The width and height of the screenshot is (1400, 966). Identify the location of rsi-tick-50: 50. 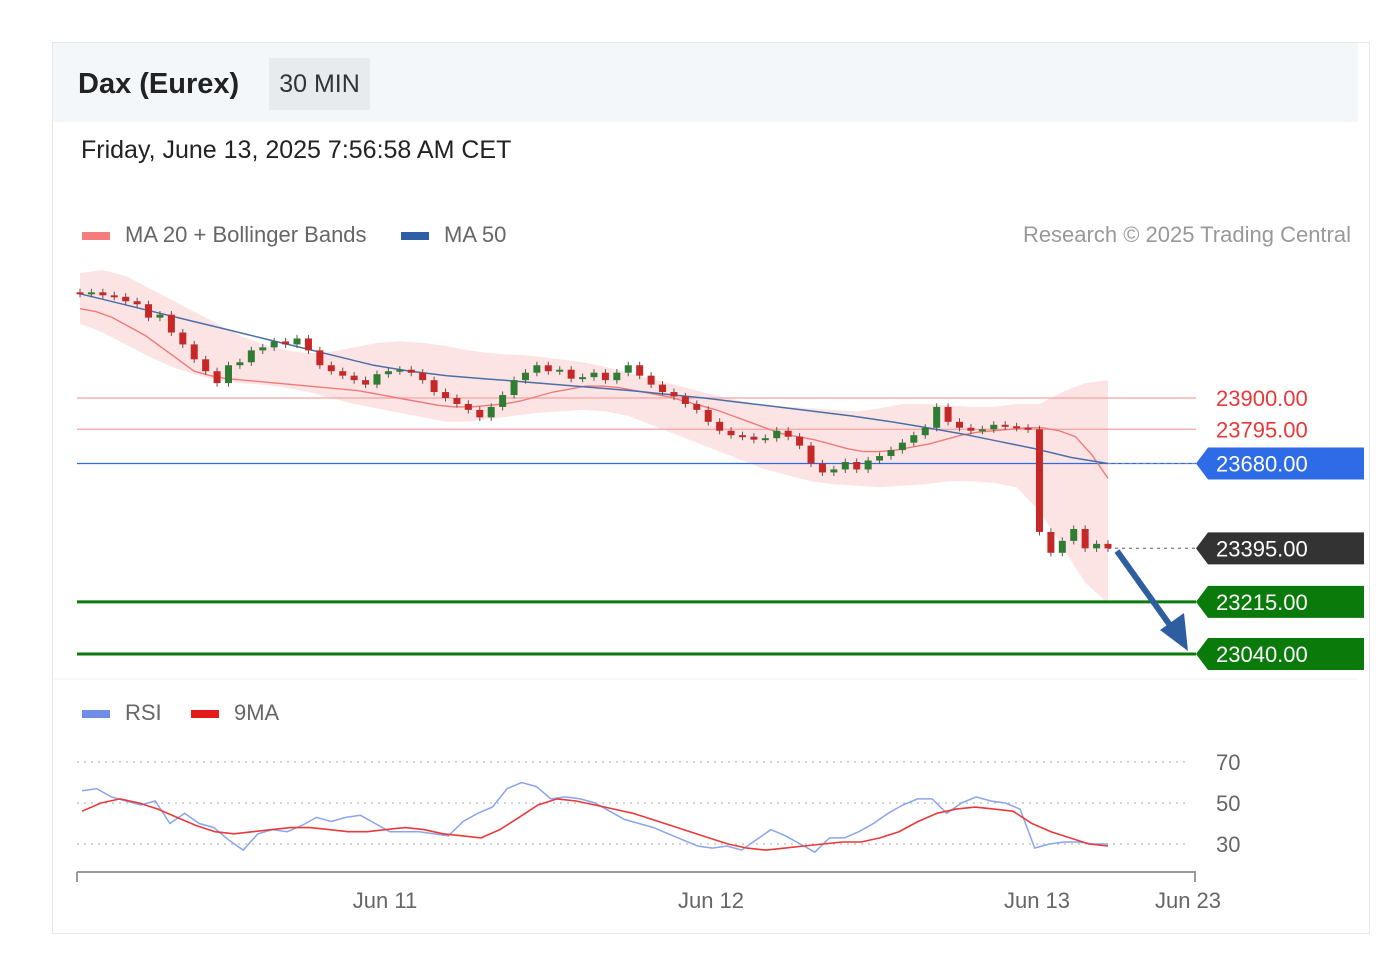
(1228, 803).